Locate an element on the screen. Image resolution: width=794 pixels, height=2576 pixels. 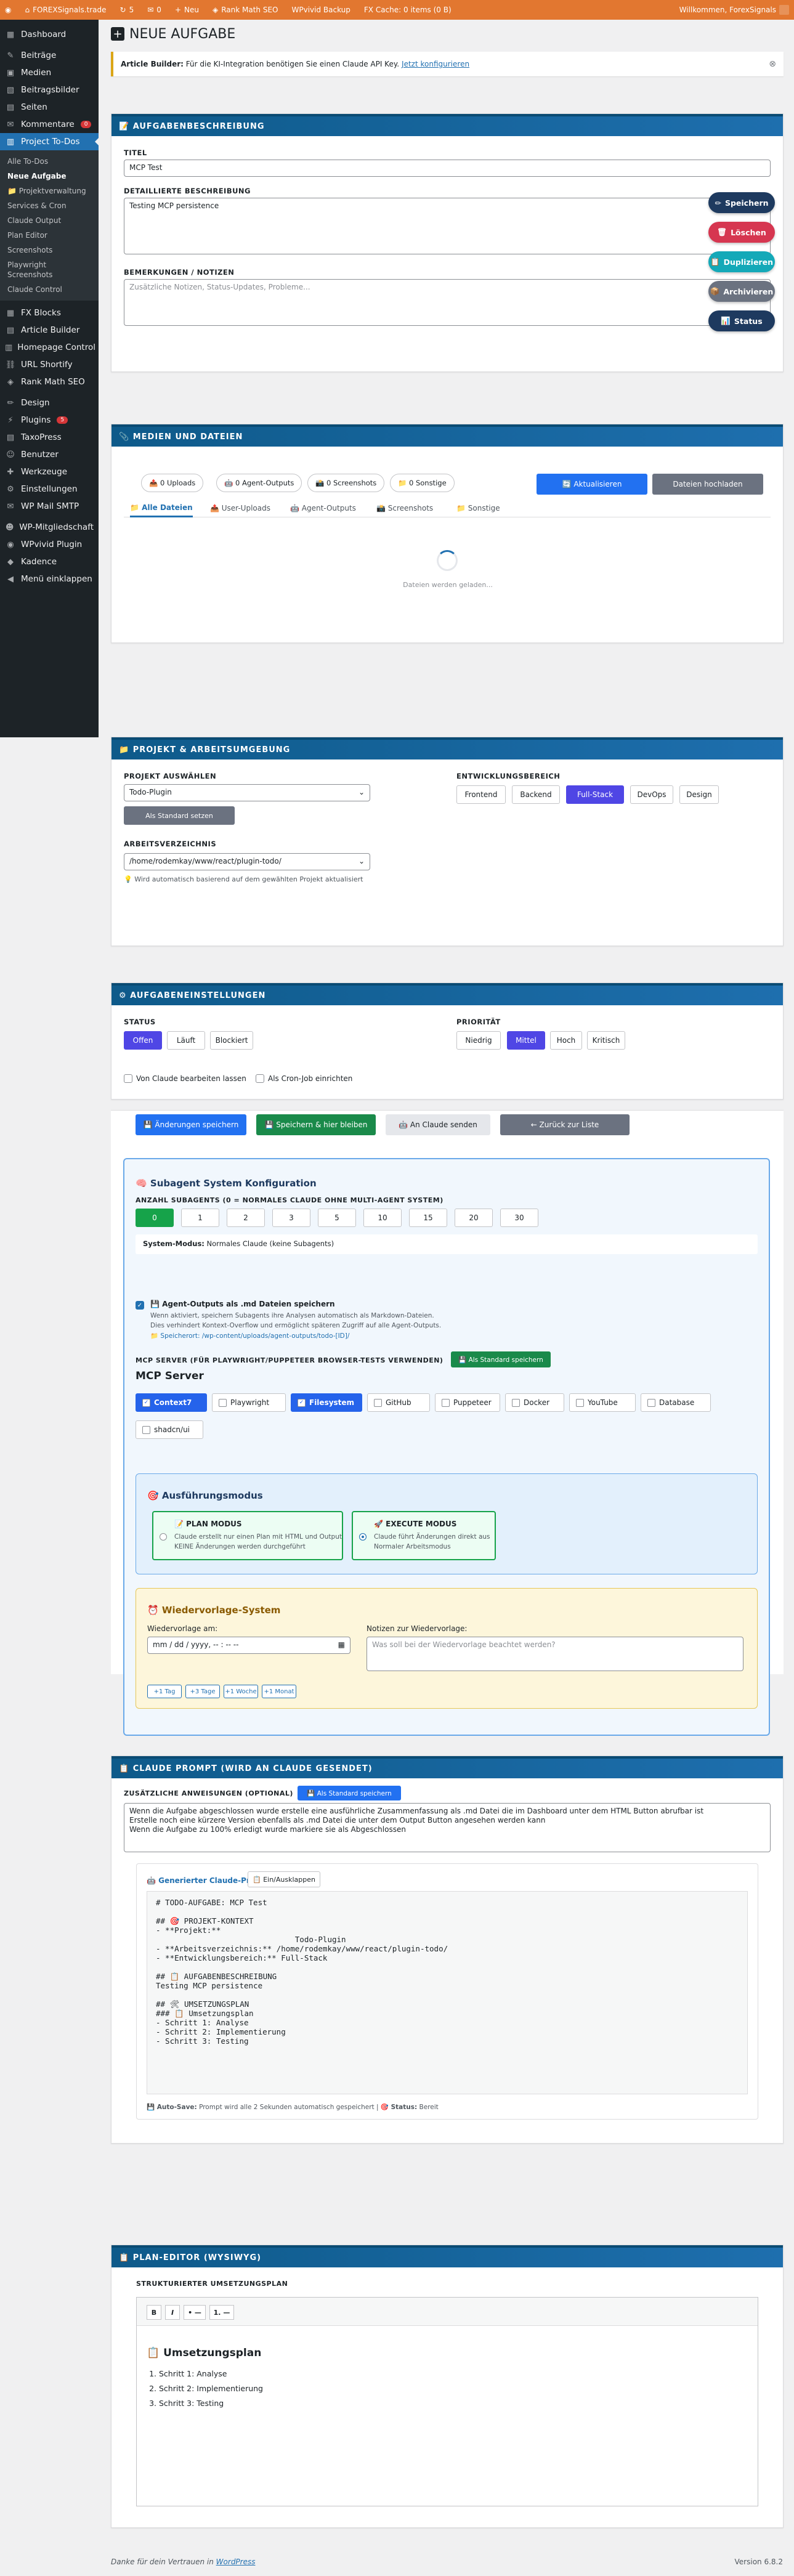
menu-menü-einklappen: ◀ Menü einklappen is located at coordinates (49, 579).